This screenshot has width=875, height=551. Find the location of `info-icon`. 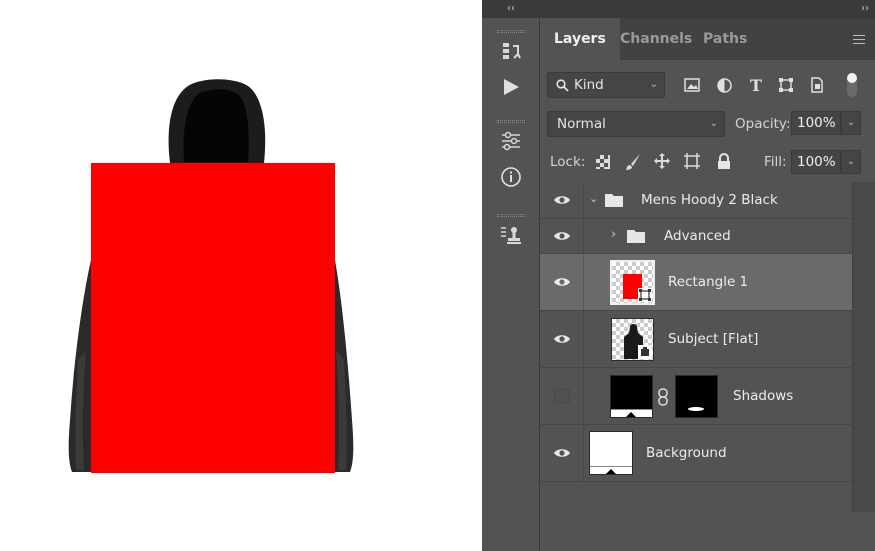

info-icon is located at coordinates (511, 177).